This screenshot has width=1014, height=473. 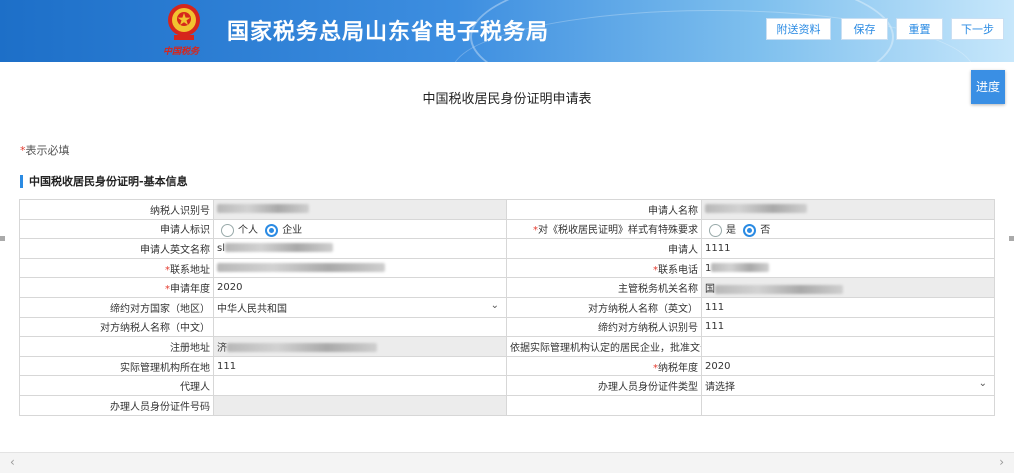 I want to click on table-row: 申请人英文名称 sl 申请人 1111, so click(x=507, y=248).